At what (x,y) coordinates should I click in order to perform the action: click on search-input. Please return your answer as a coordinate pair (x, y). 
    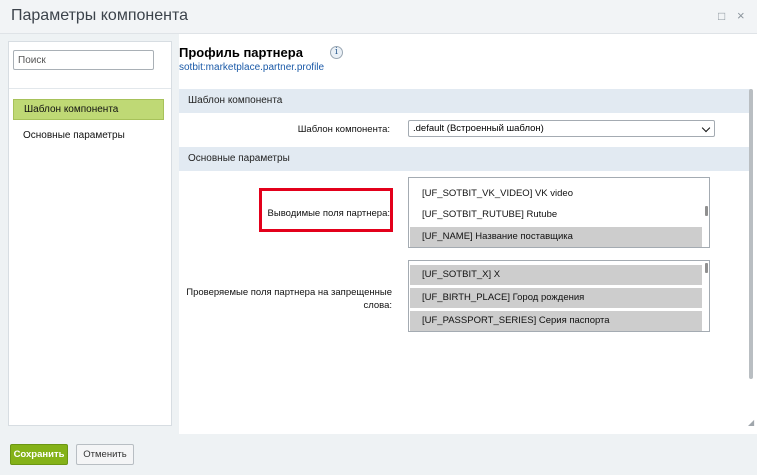
    Looking at the image, I should click on (83, 60).